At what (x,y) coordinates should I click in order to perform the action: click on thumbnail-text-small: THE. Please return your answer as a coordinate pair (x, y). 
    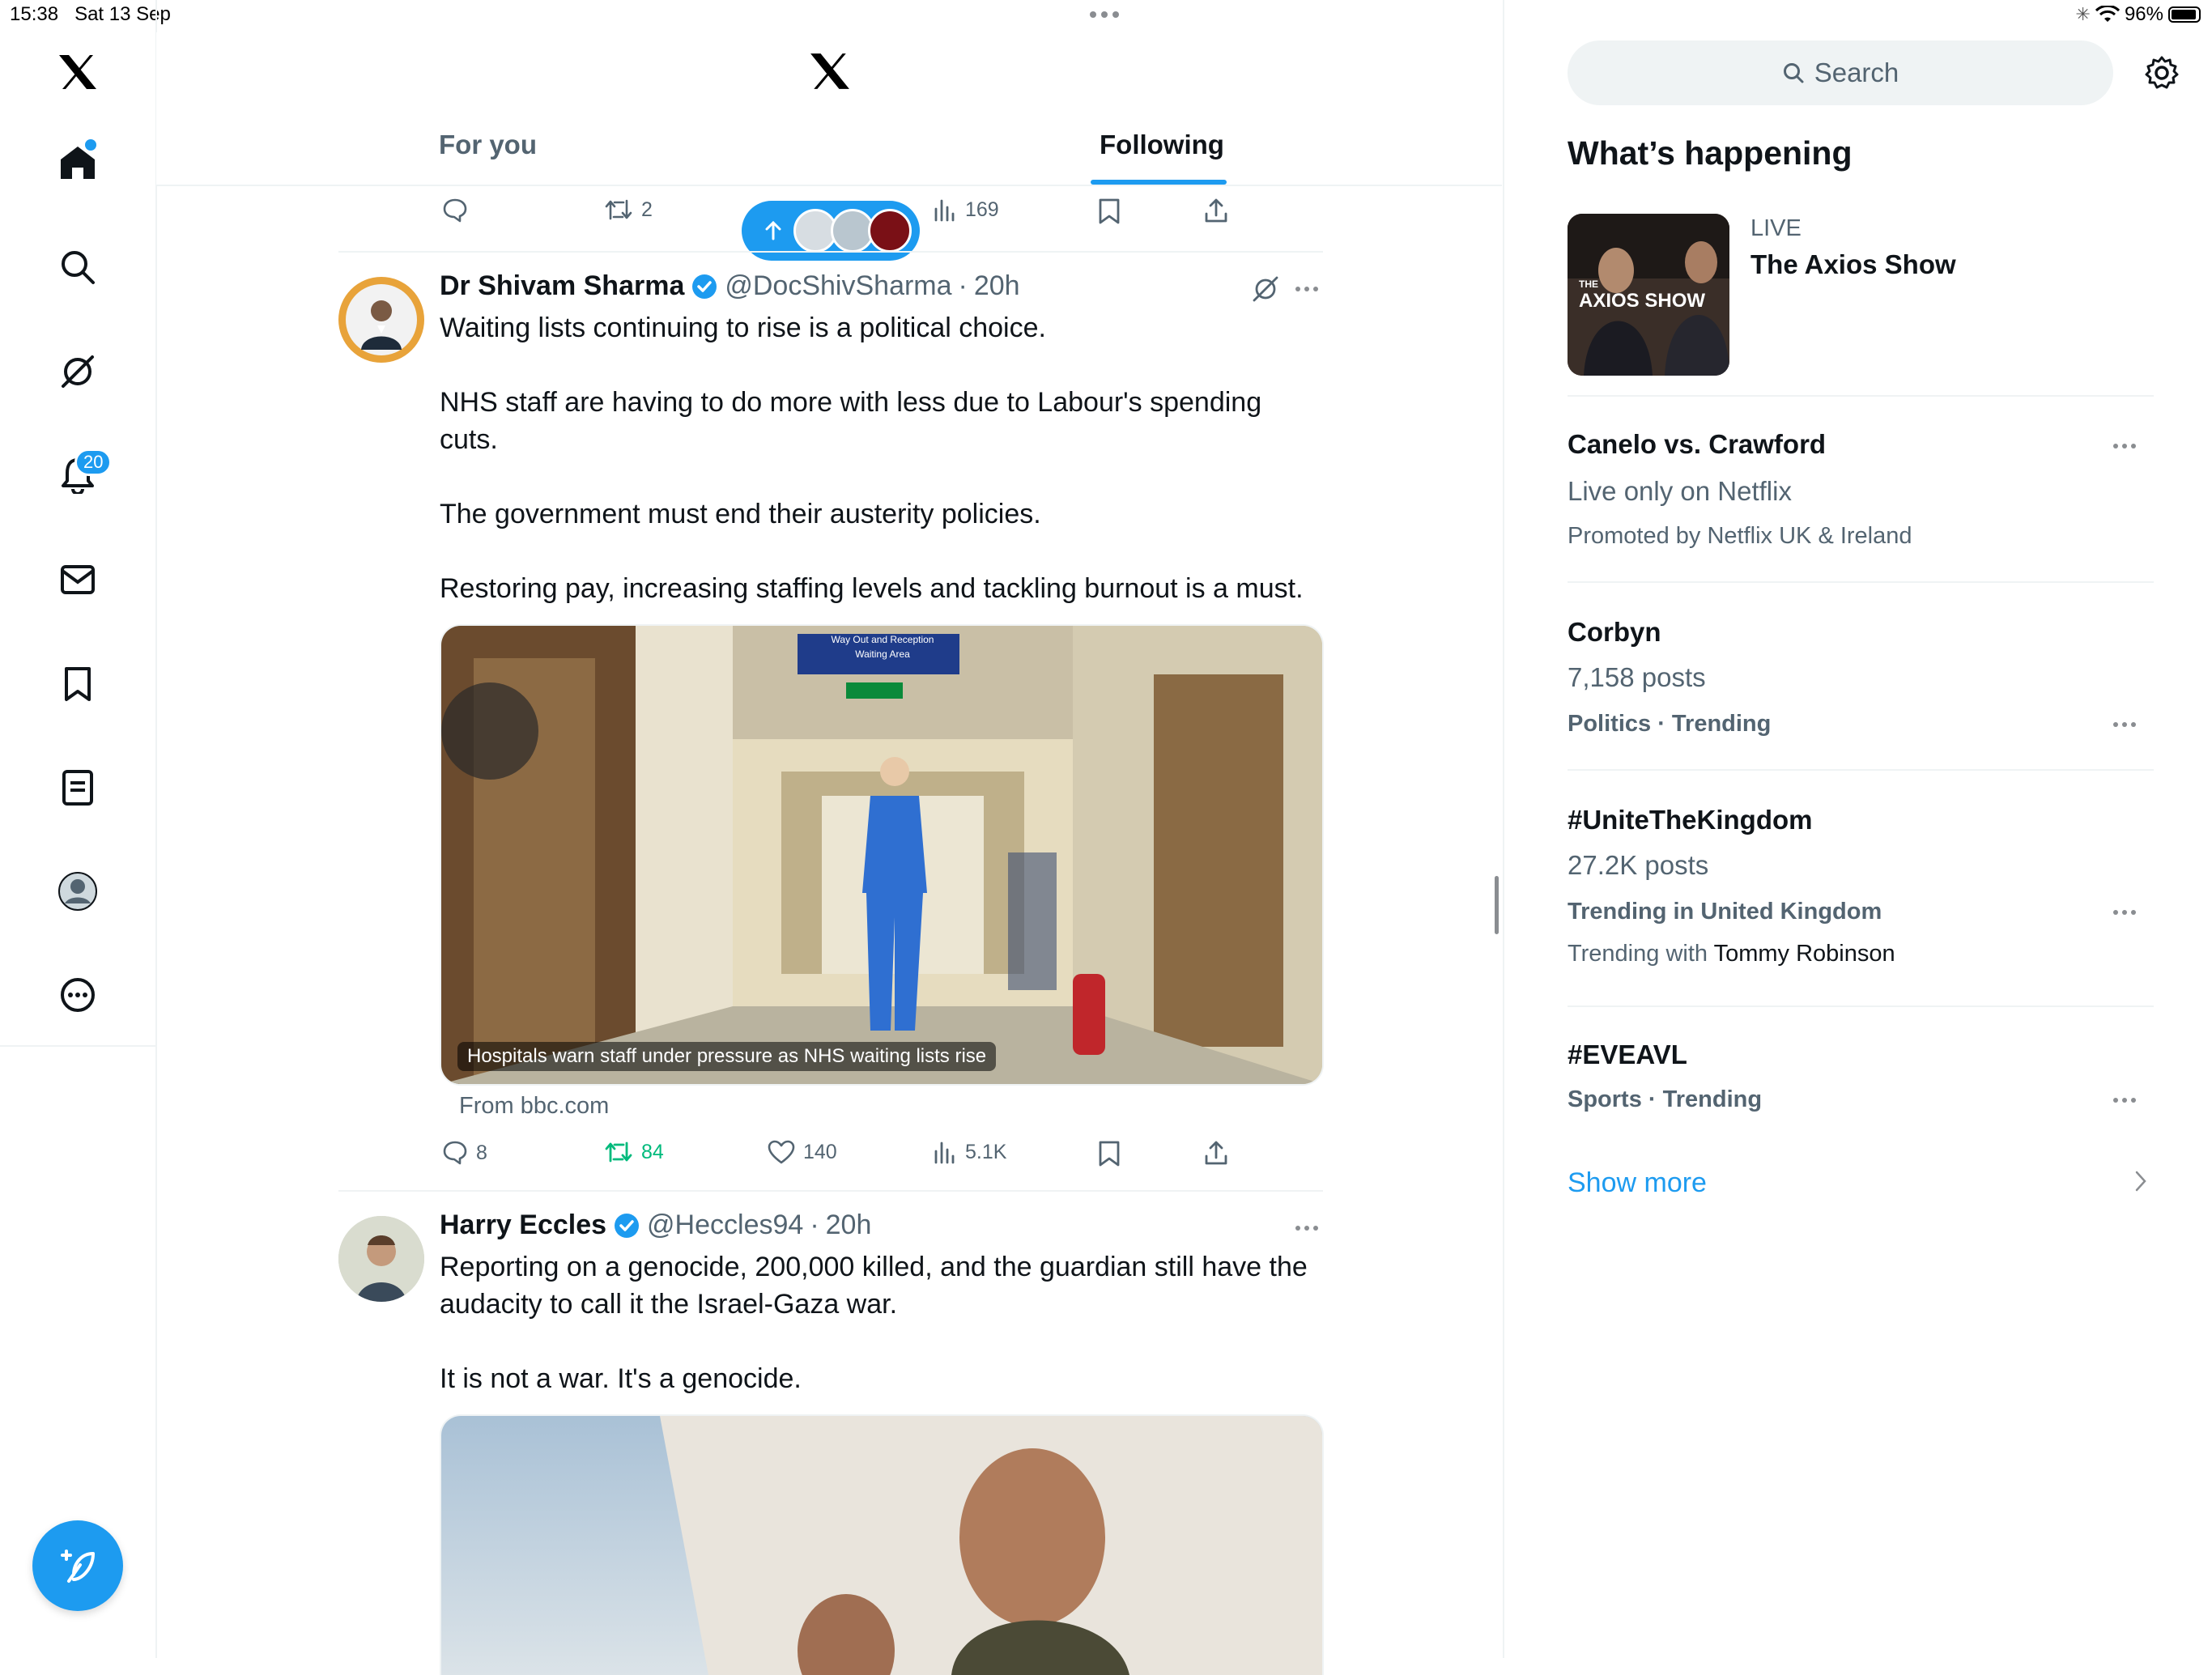
    Looking at the image, I should click on (1589, 284).